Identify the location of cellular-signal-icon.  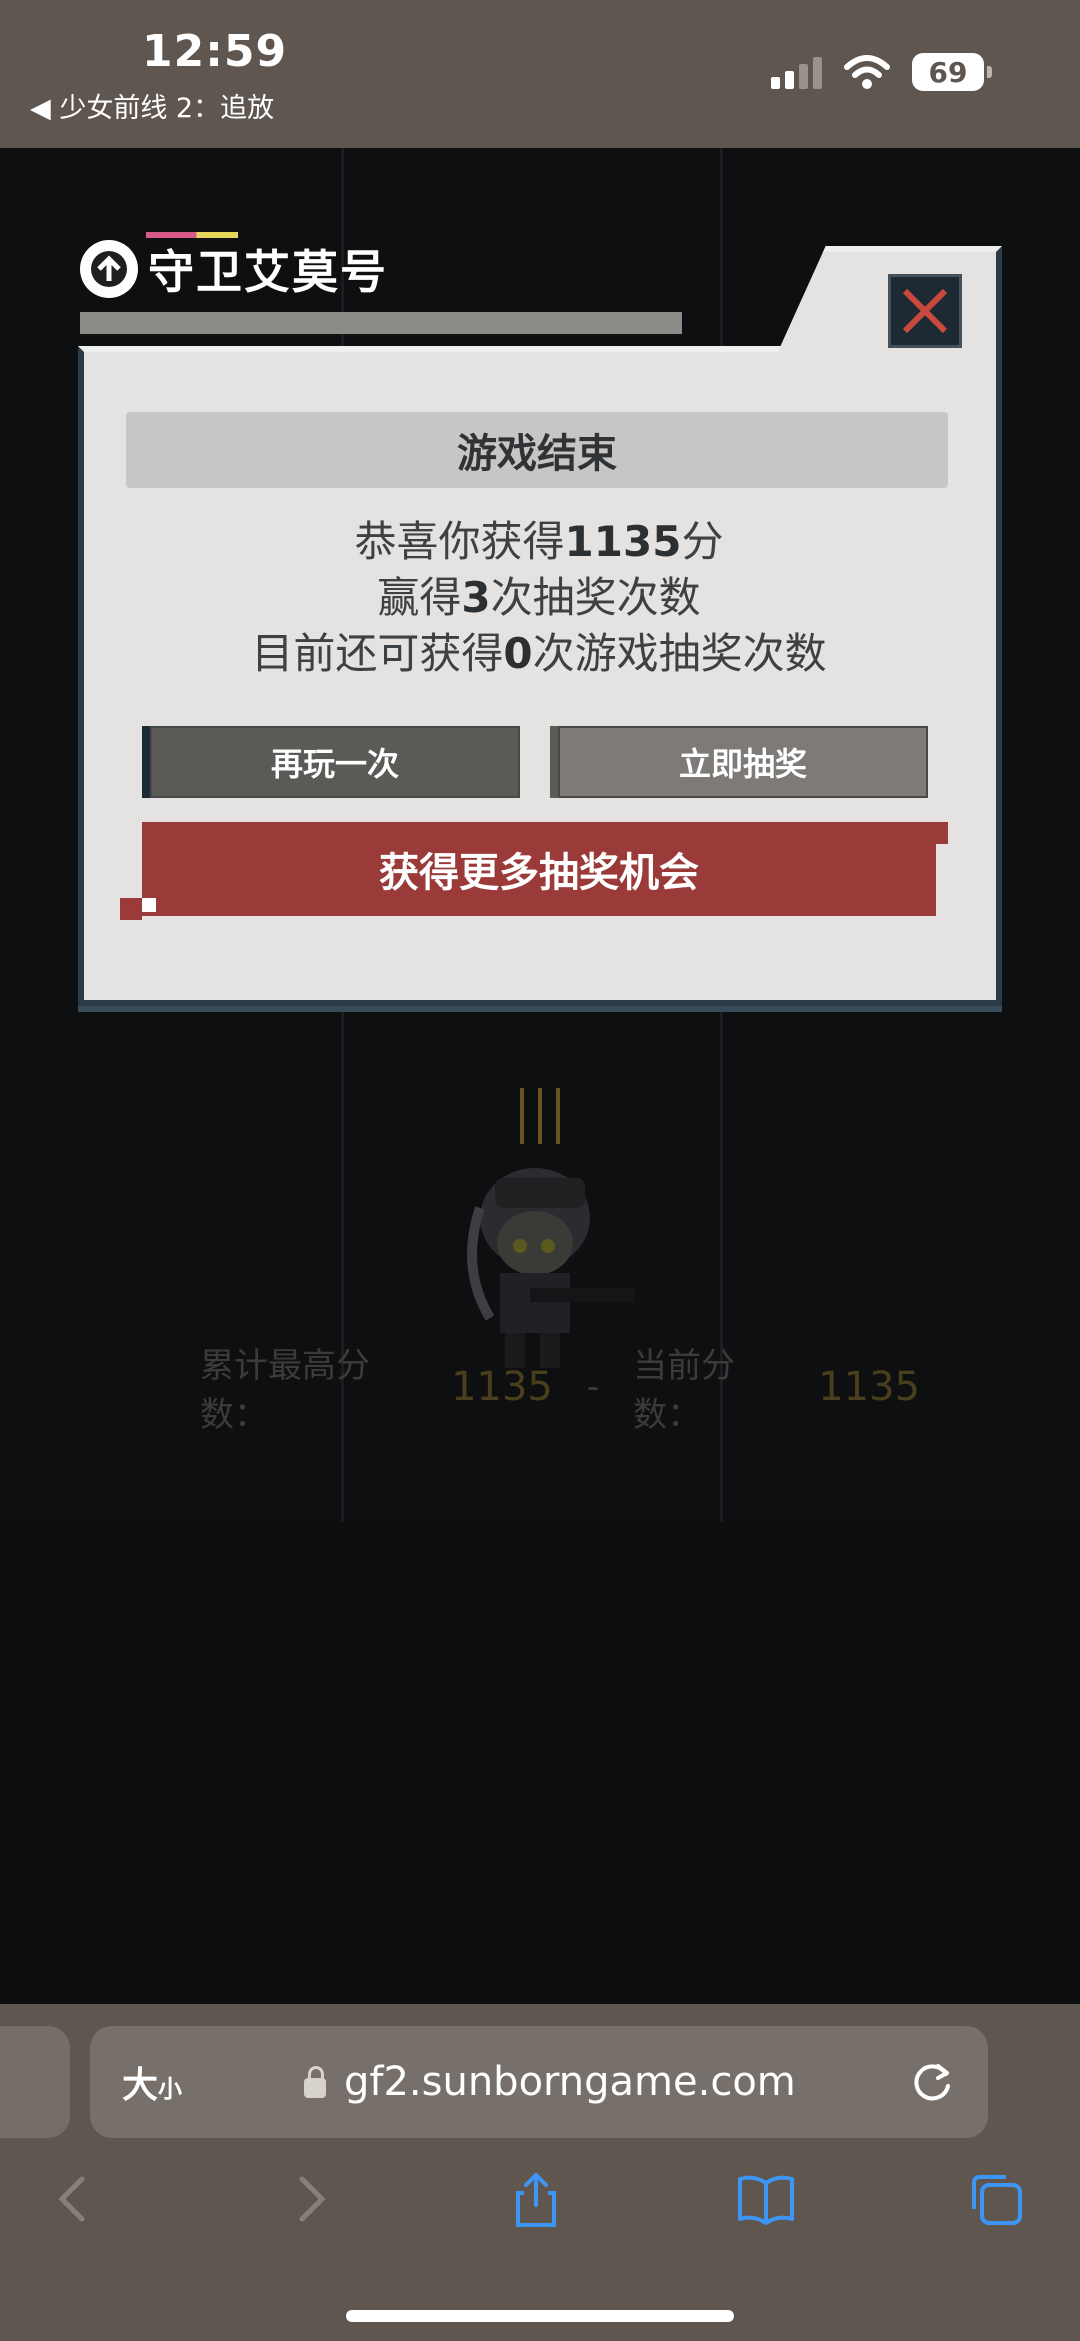
(796, 72).